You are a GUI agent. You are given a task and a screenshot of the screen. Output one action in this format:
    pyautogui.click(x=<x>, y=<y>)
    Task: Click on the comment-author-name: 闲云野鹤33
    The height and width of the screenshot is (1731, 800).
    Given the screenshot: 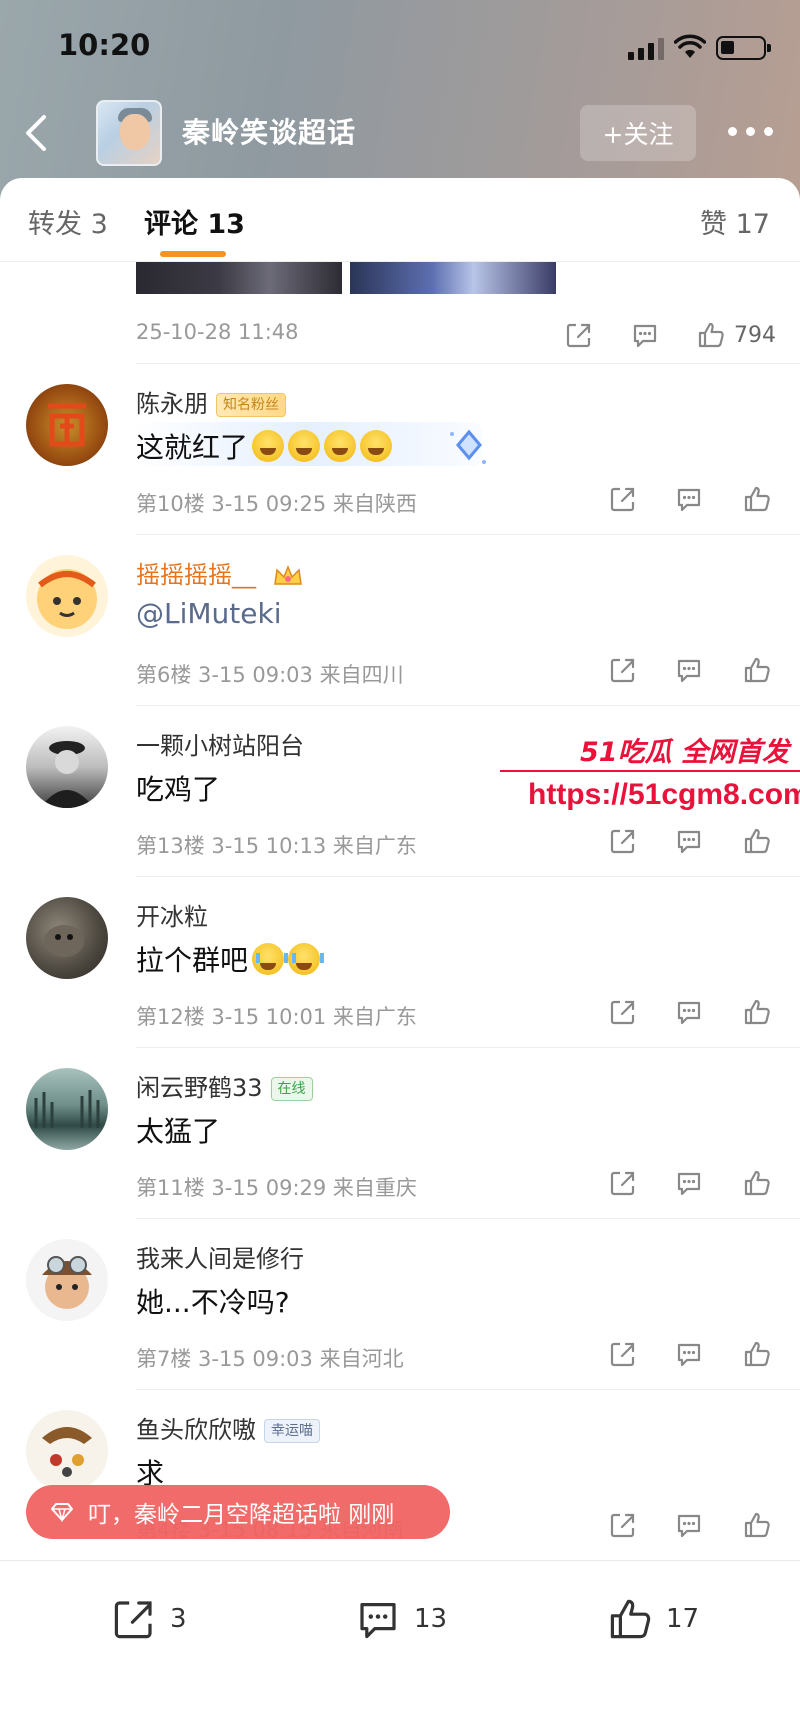 What is the action you would take?
    pyautogui.click(x=199, y=1088)
    